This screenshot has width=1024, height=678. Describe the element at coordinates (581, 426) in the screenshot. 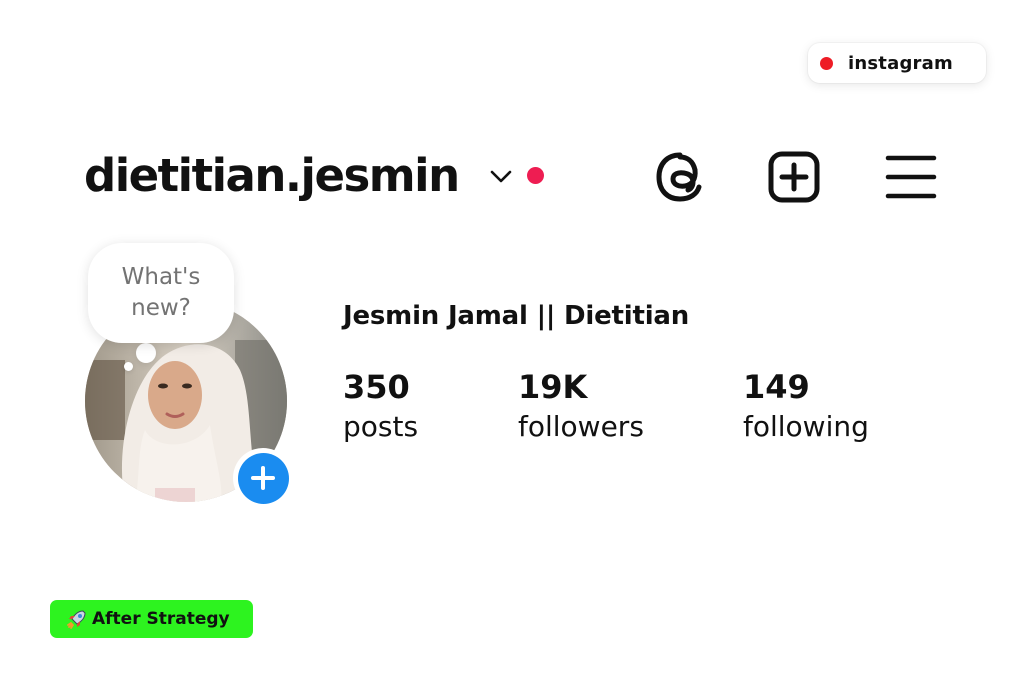

I see `stat-label: followers` at that location.